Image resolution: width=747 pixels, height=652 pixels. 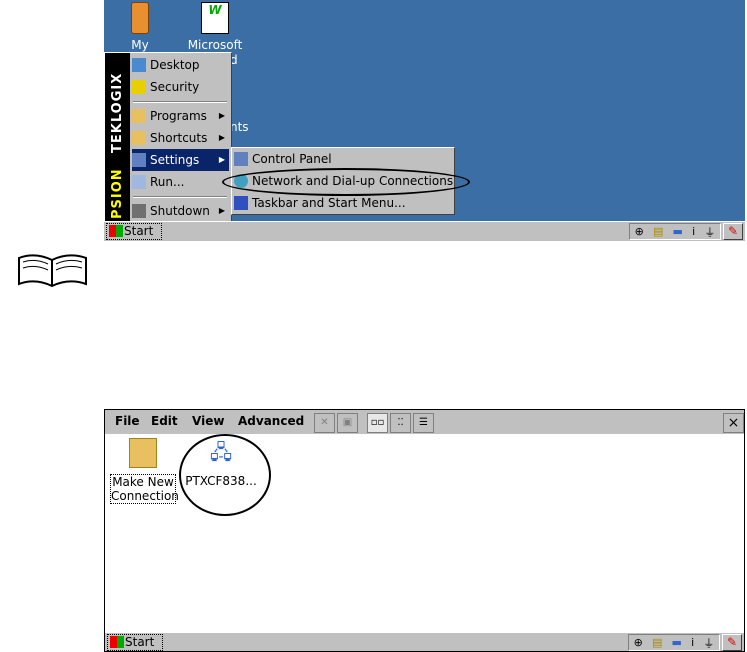 I want to click on menu-bar: File Edit View Advanced ✕ ▣ ▫▫ ⁚⁚ ☰ ×, so click(x=424, y=422).